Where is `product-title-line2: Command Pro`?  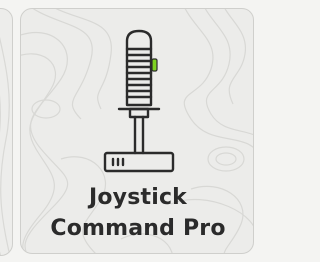 product-title-line2: Command Pro is located at coordinates (138, 228).